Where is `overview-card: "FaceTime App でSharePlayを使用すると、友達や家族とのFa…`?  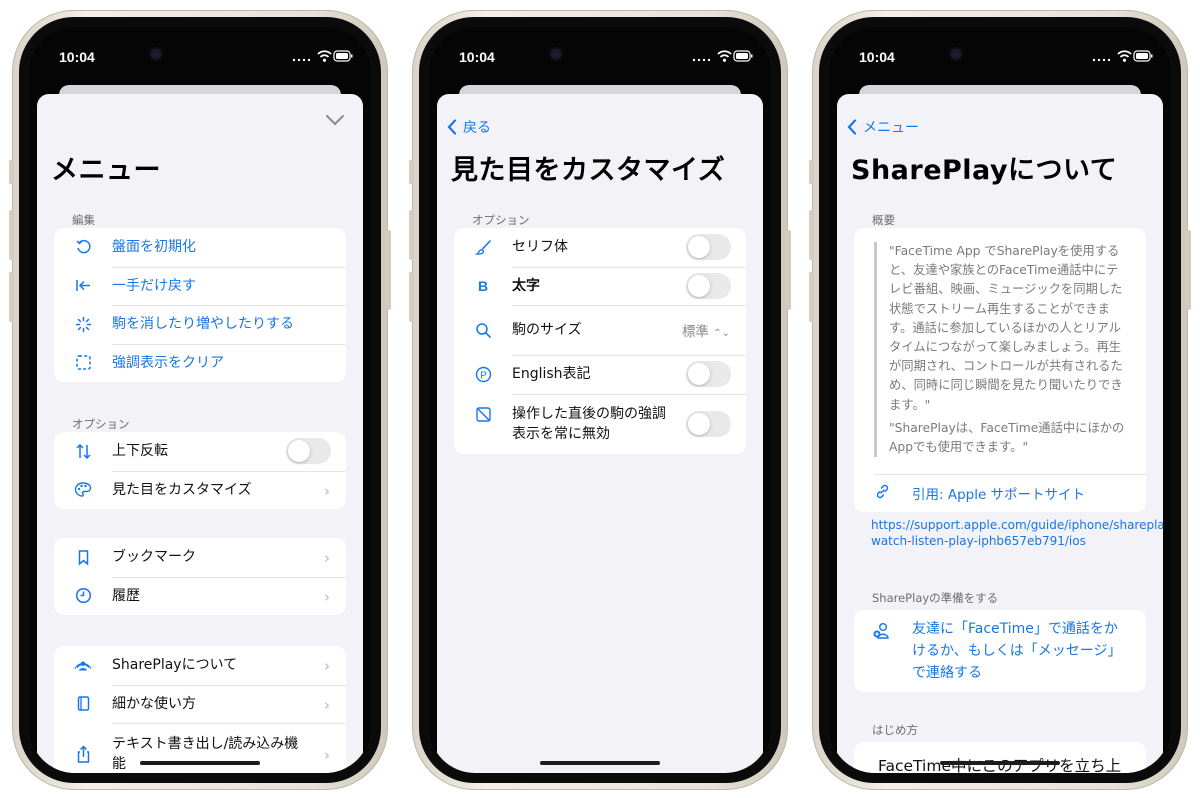
overview-card: "FaceTime App でSharePlayを使用すると、友達や家族とのFa… is located at coordinates (1000, 370).